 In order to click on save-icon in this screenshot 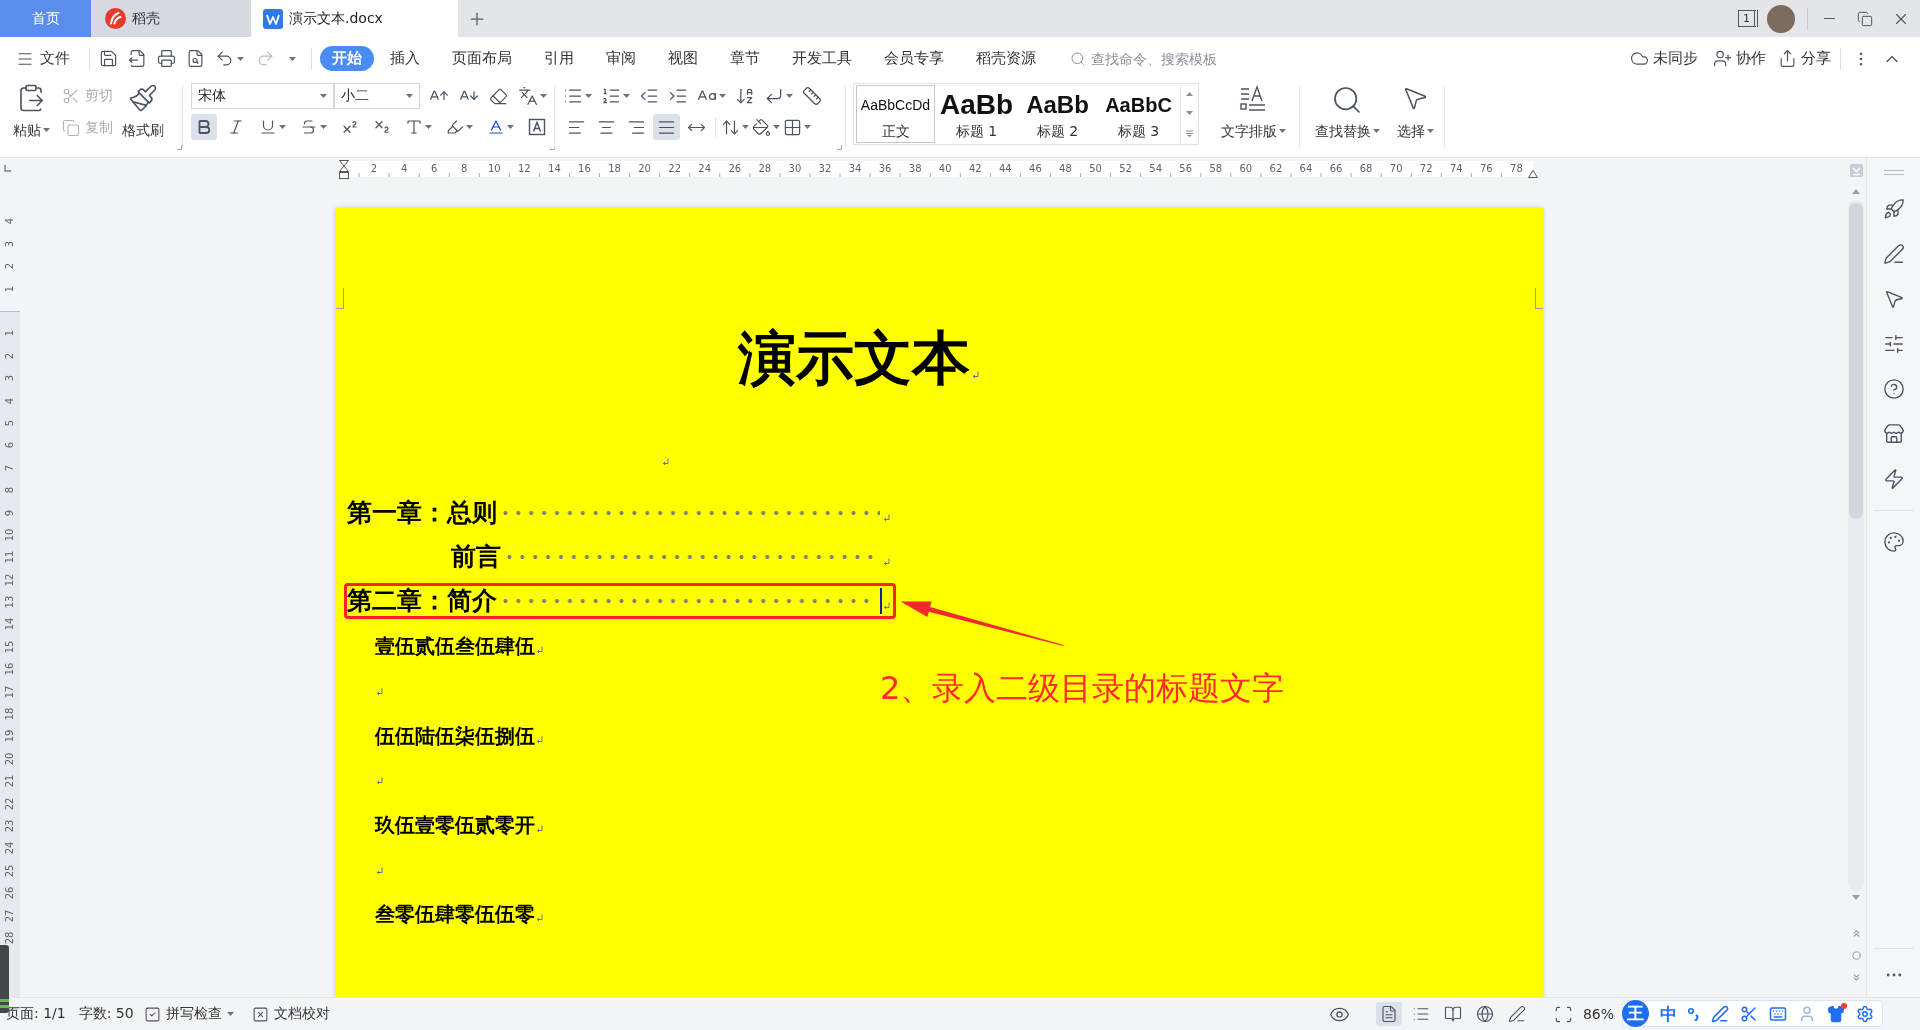, I will do `click(108, 58)`.